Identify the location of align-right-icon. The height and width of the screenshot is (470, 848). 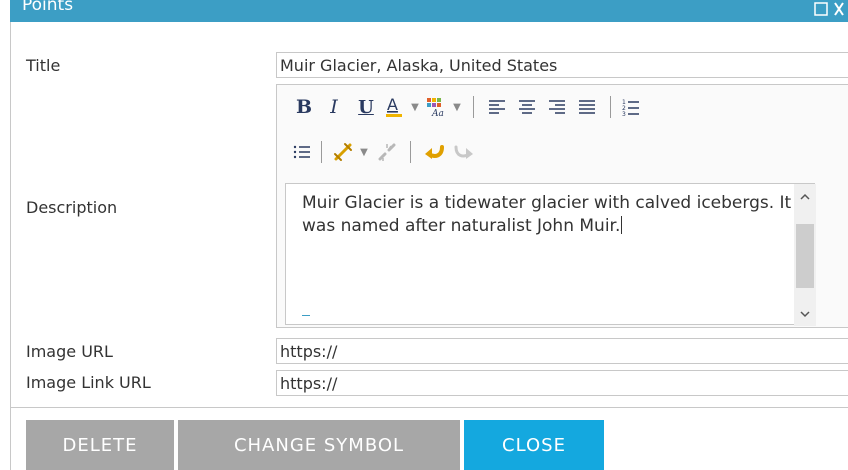
(557, 107).